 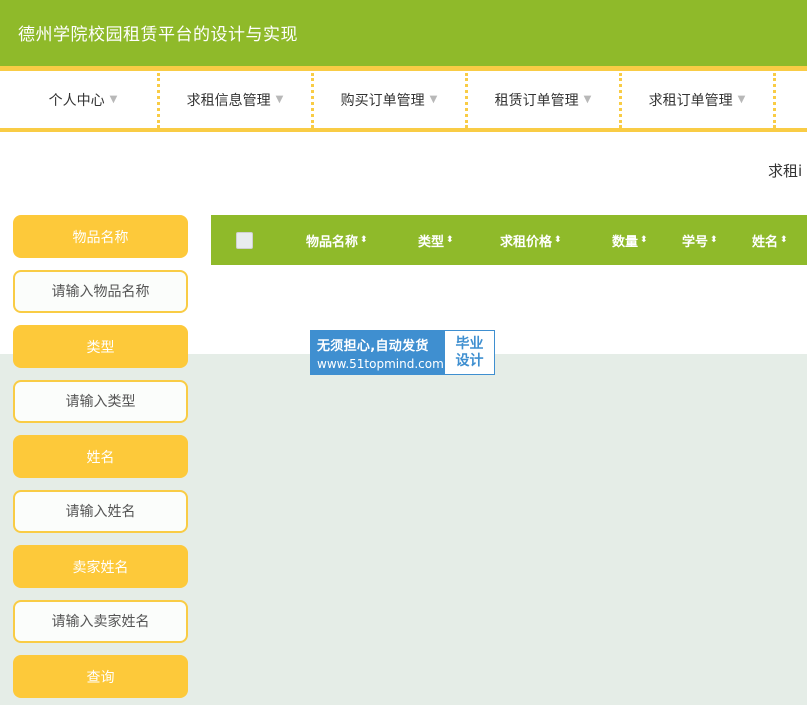 I want to click on column-header-rent-price: 求租价格 ⬍, so click(x=531, y=240).